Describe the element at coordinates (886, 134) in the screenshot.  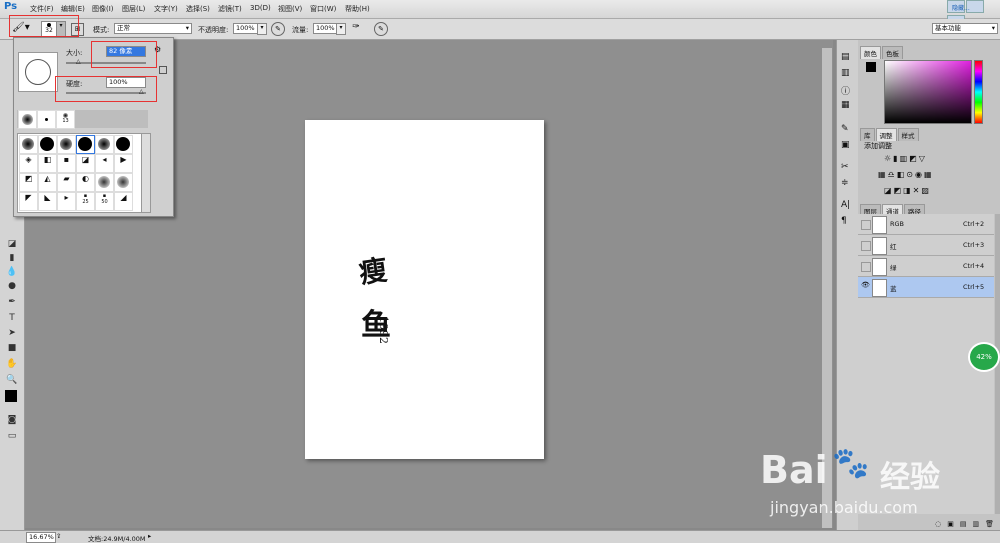
I see `tab-adjustments: 调整` at that location.